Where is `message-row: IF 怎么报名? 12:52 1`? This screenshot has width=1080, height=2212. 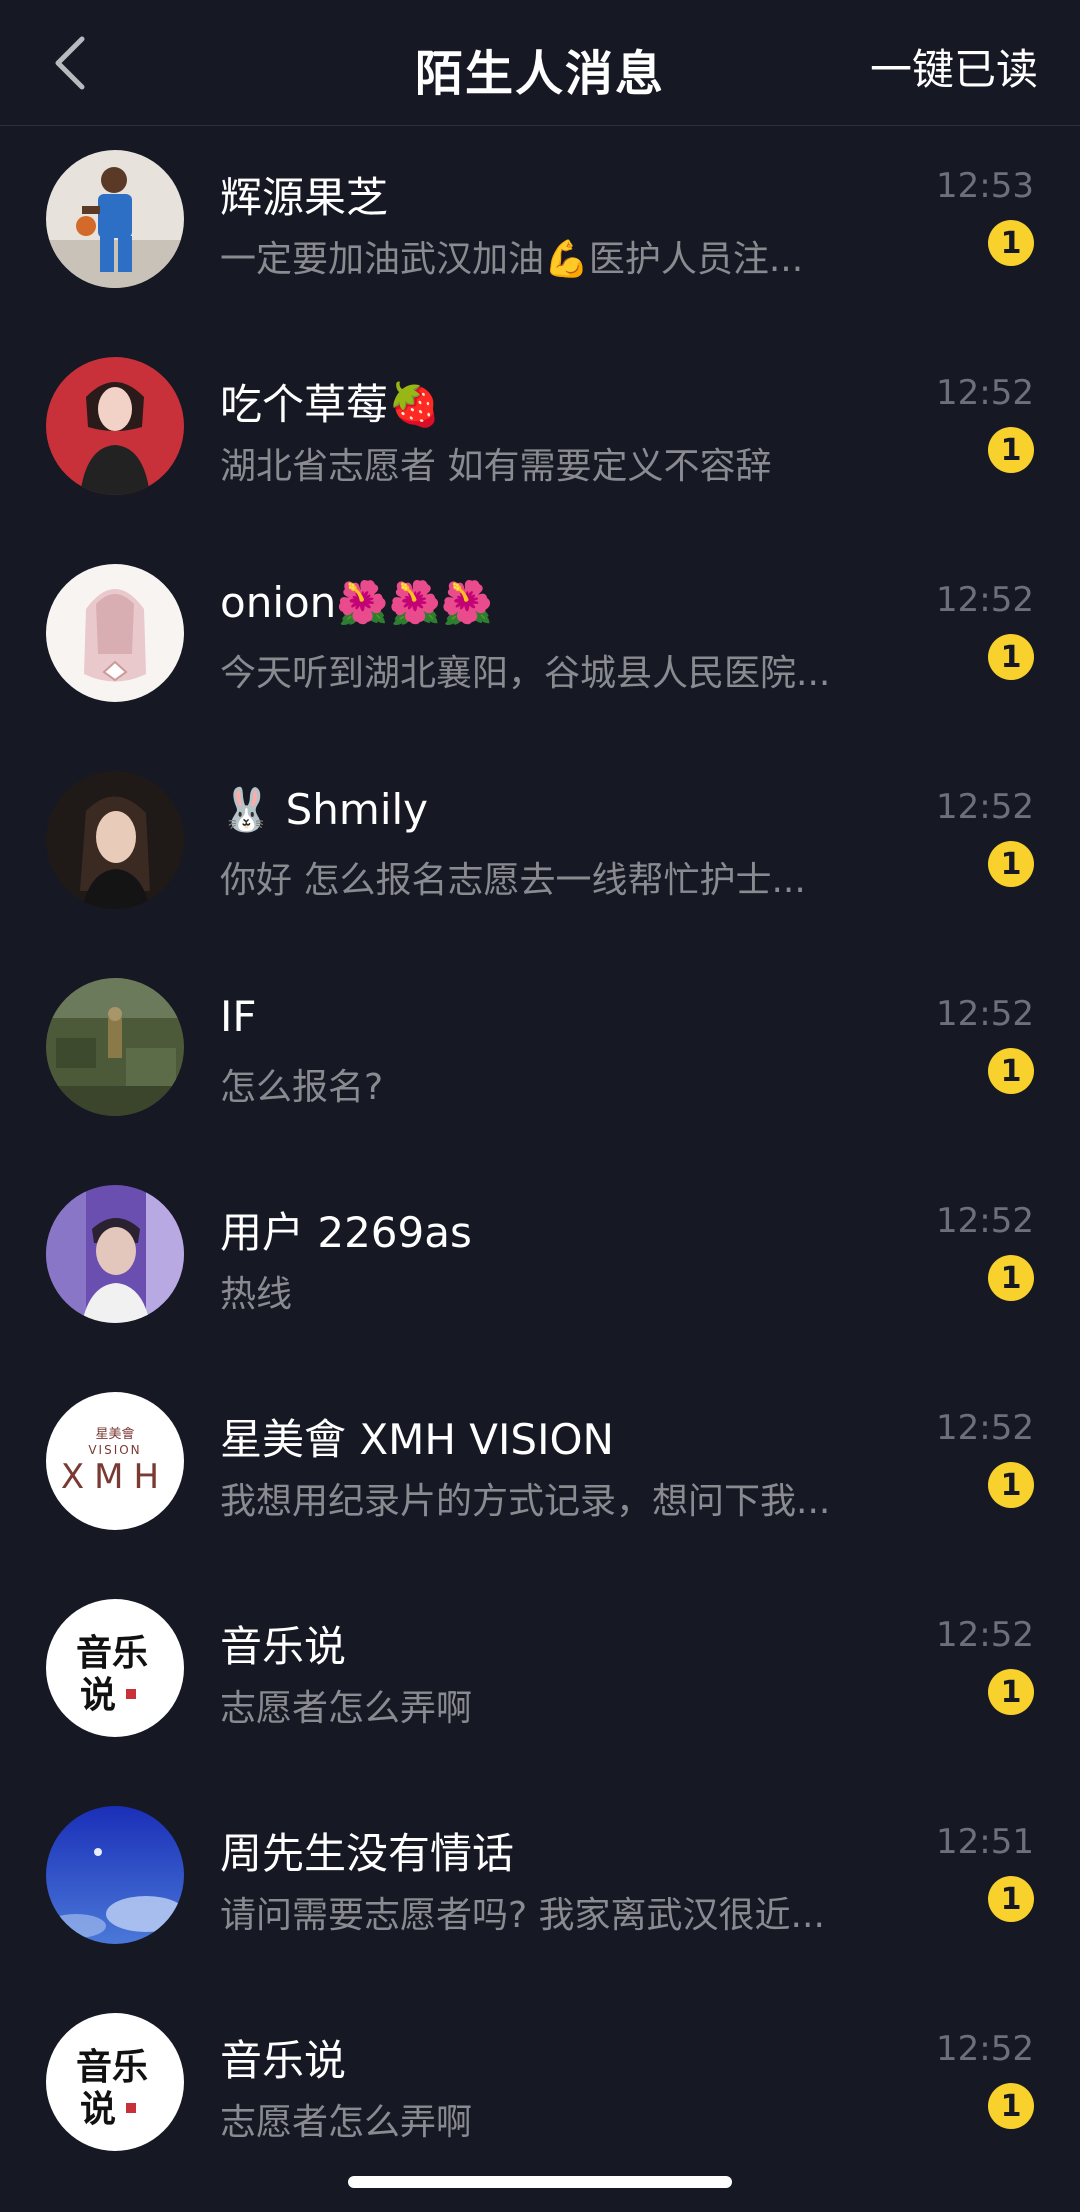
message-row: IF 怎么报名? 12:52 1 is located at coordinates (540, 1057).